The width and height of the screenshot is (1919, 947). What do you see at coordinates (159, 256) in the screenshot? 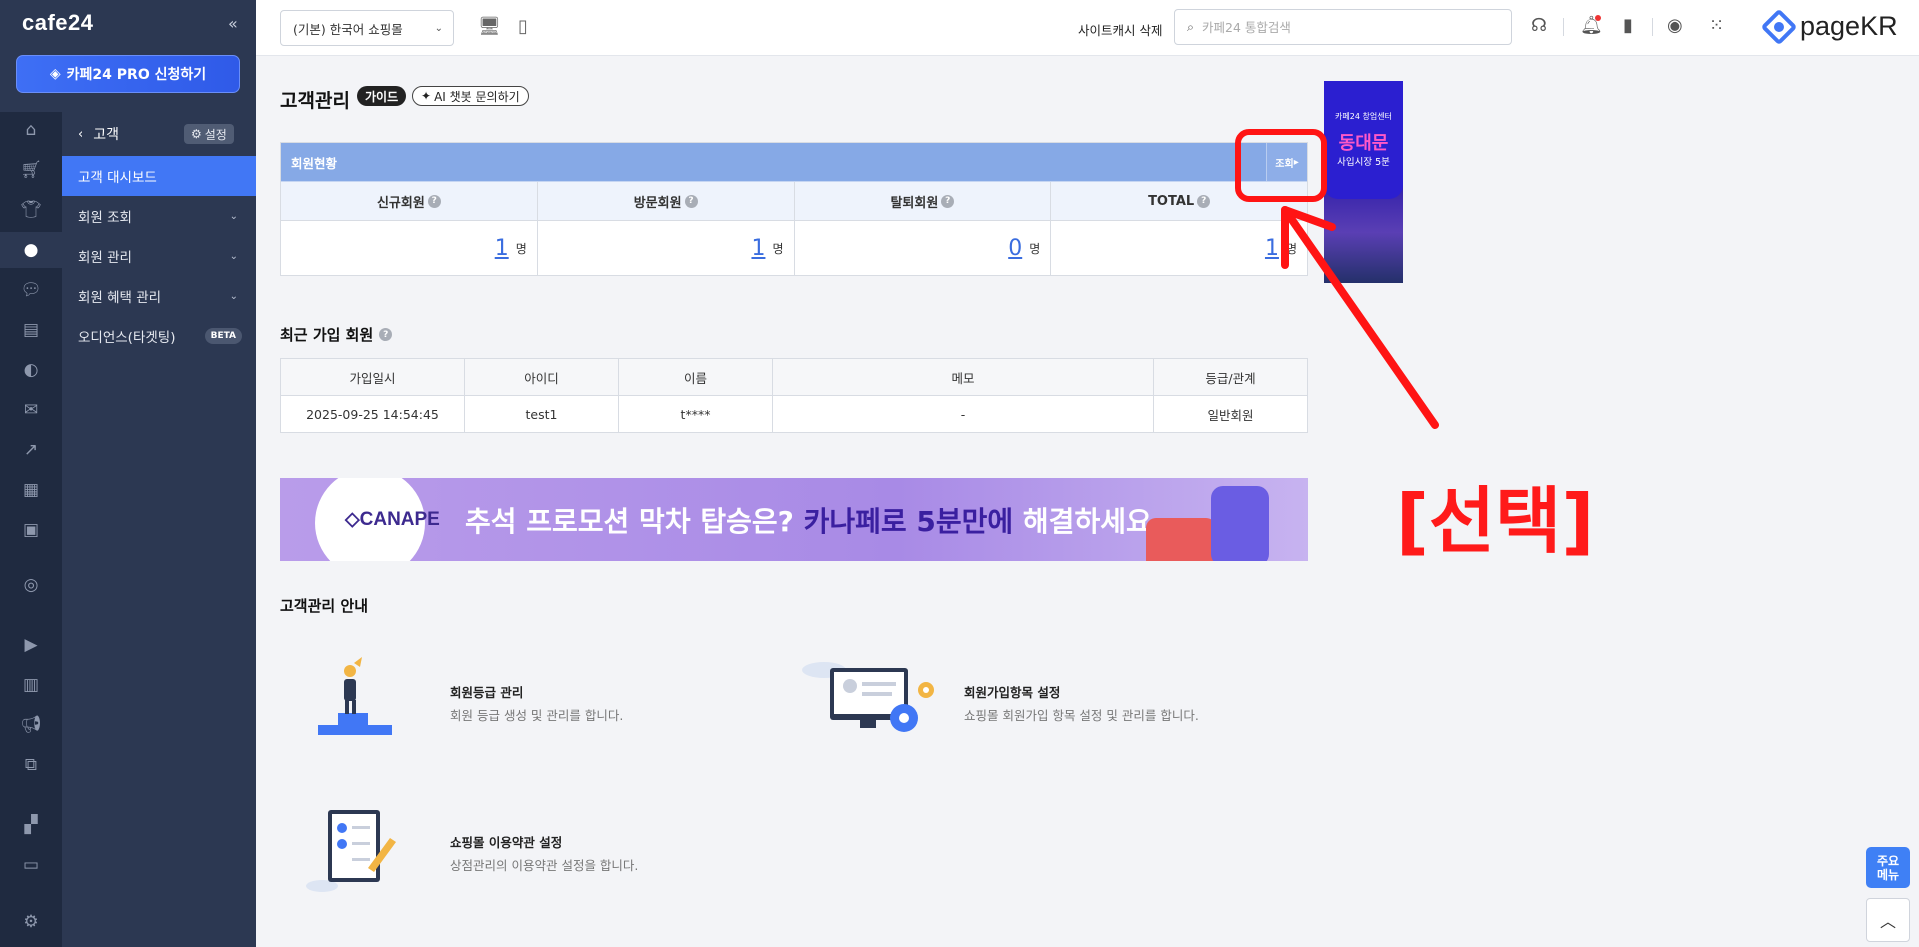
I see `sidebar-item-member-manage: 회원 관리 ⌄` at bounding box center [159, 256].